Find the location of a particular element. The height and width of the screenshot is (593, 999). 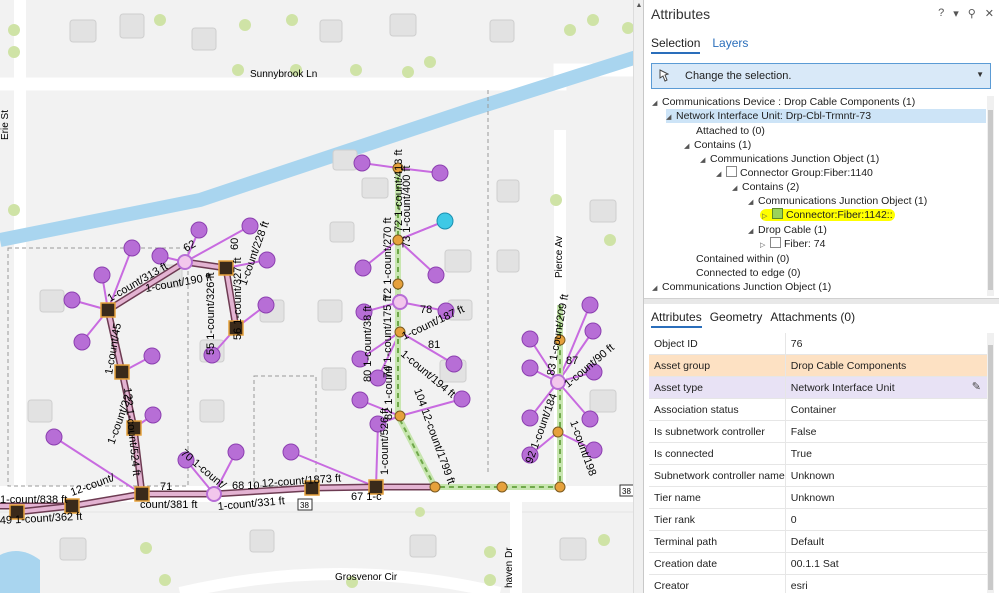

street-label: Sunnybrook Ln is located at coordinates (283, 74).